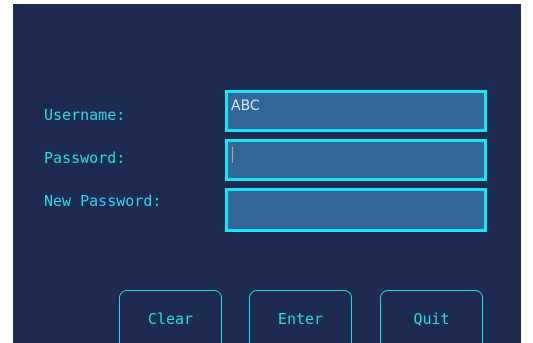  Describe the element at coordinates (85, 115) in the screenshot. I see `username-label: Username:` at that location.